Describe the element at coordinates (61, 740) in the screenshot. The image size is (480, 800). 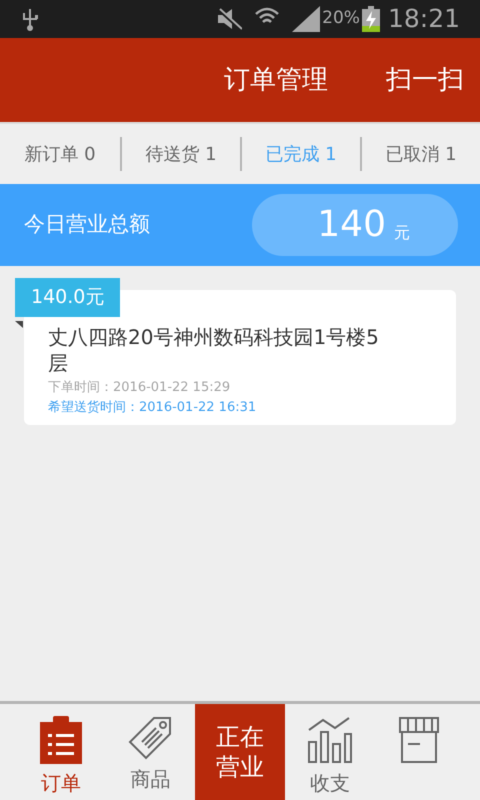
I see `clipboard-icon` at that location.